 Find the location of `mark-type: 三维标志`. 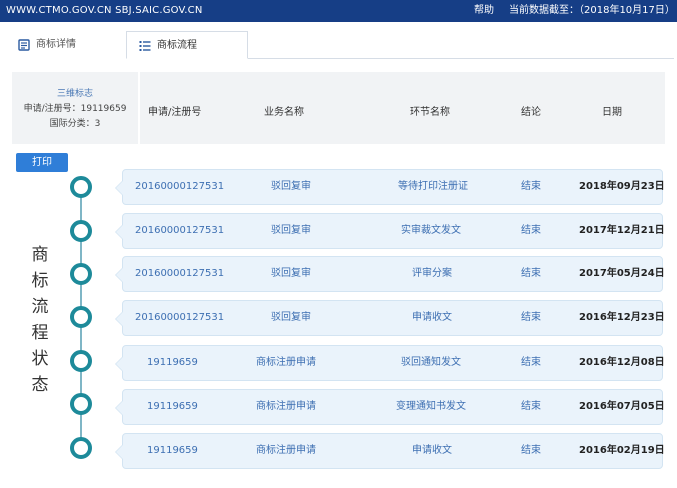

mark-type: 三维标志 is located at coordinates (74, 94).